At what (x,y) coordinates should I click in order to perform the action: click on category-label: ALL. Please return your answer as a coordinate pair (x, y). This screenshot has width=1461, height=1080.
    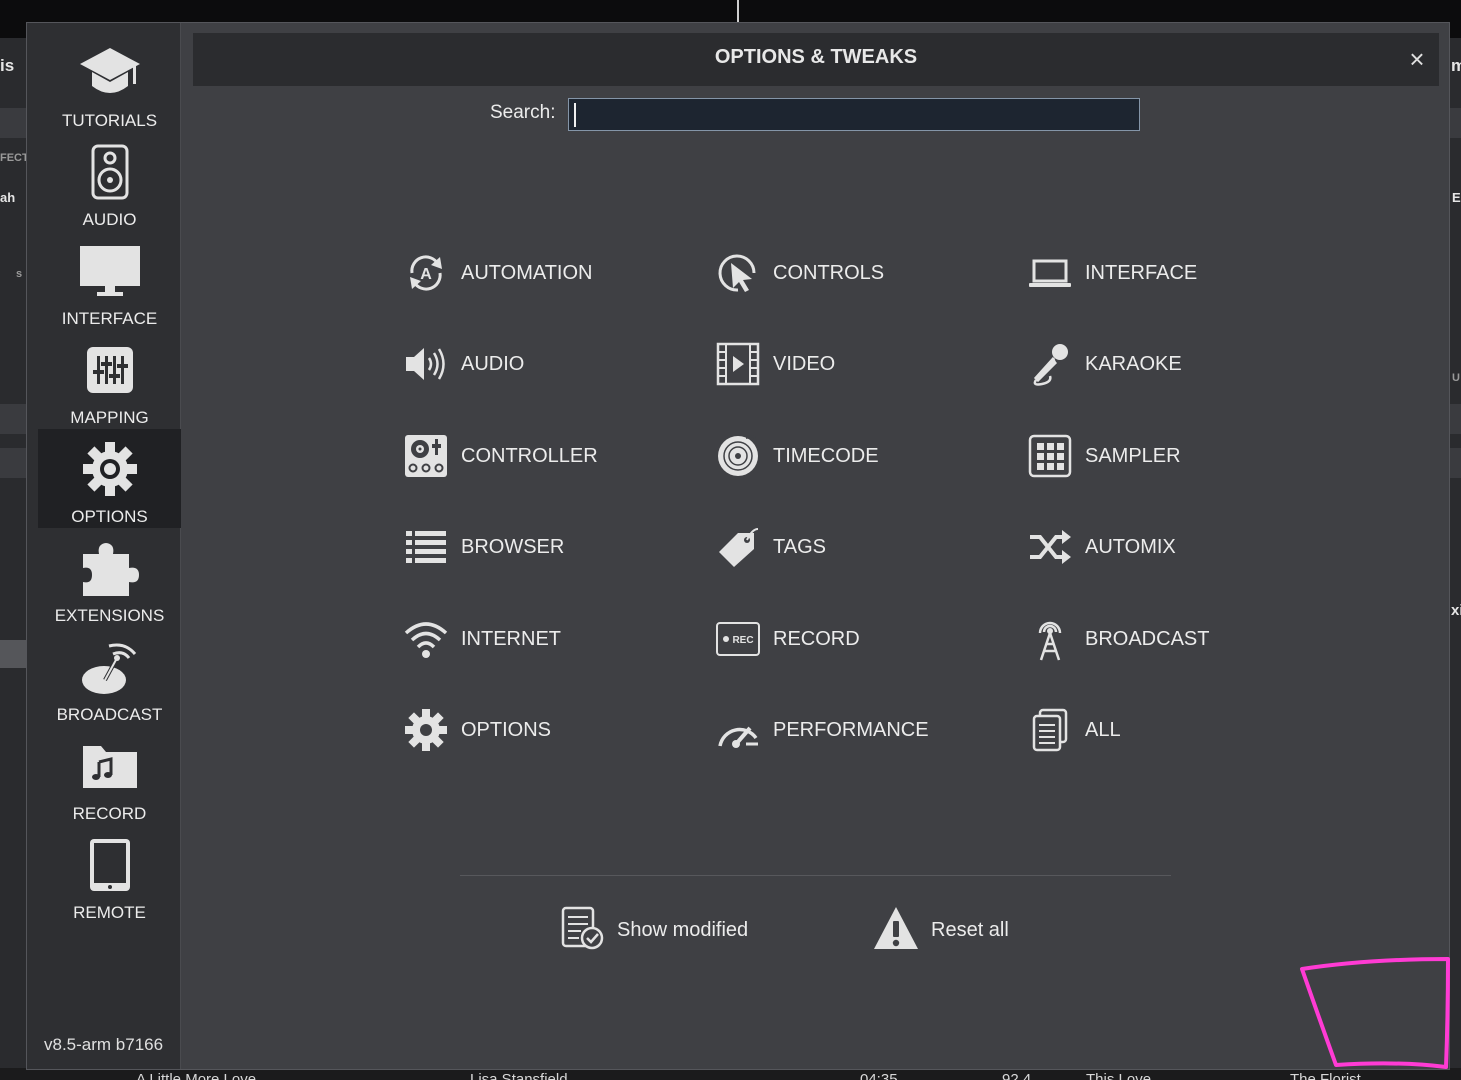
    Looking at the image, I should click on (1103, 729).